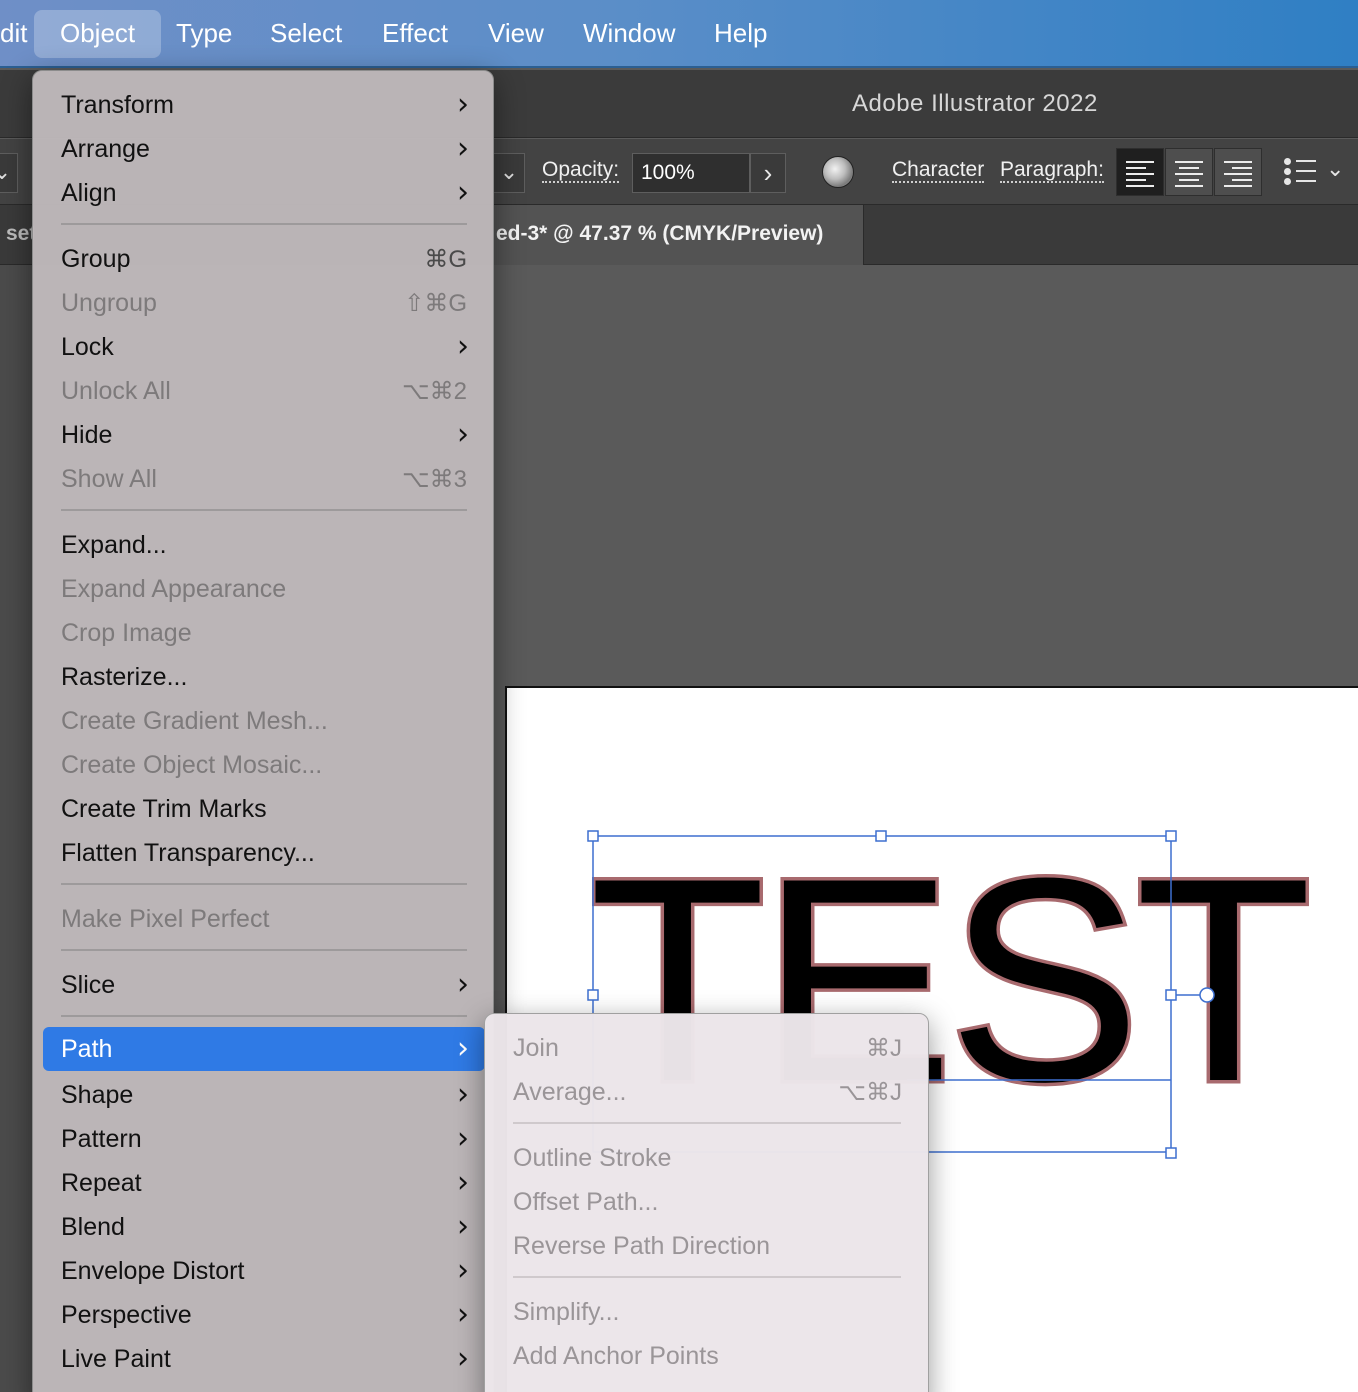 This screenshot has width=1358, height=1392. What do you see at coordinates (204, 34) in the screenshot?
I see `menu-type: Type` at bounding box center [204, 34].